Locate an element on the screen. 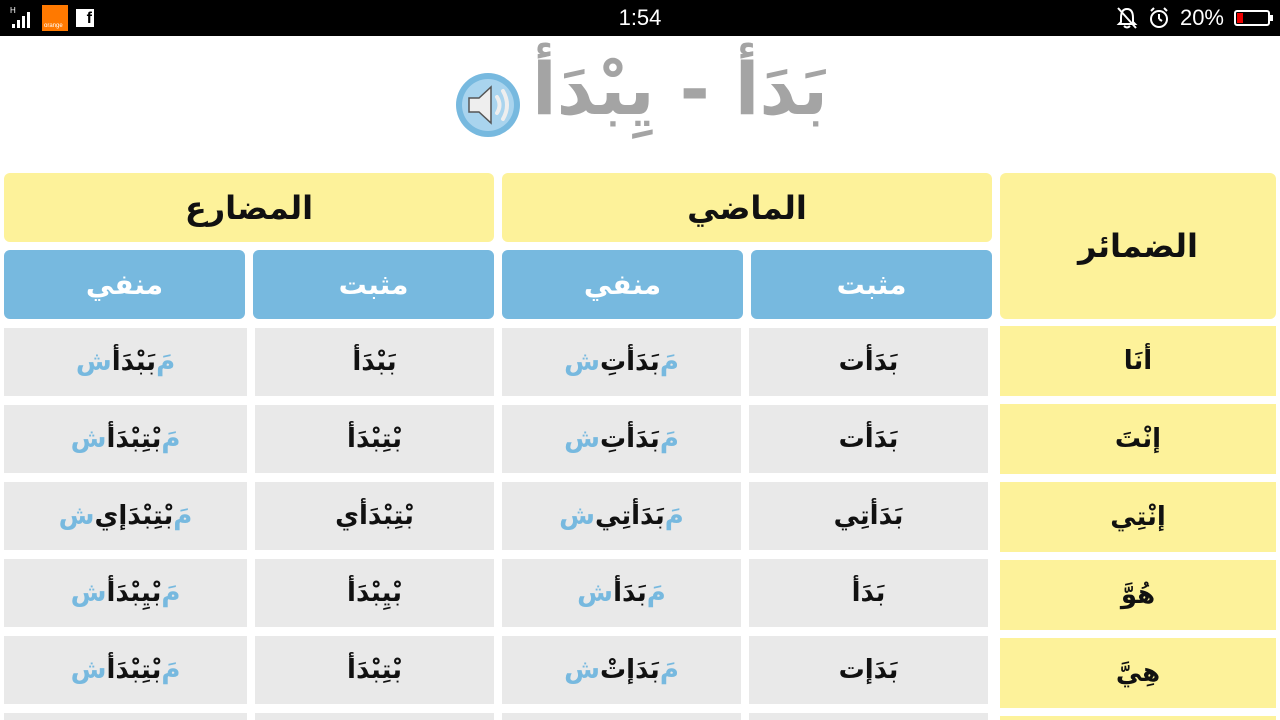  past-negative-cell: مَ بَدَأتِي ش is located at coordinates (621, 516).